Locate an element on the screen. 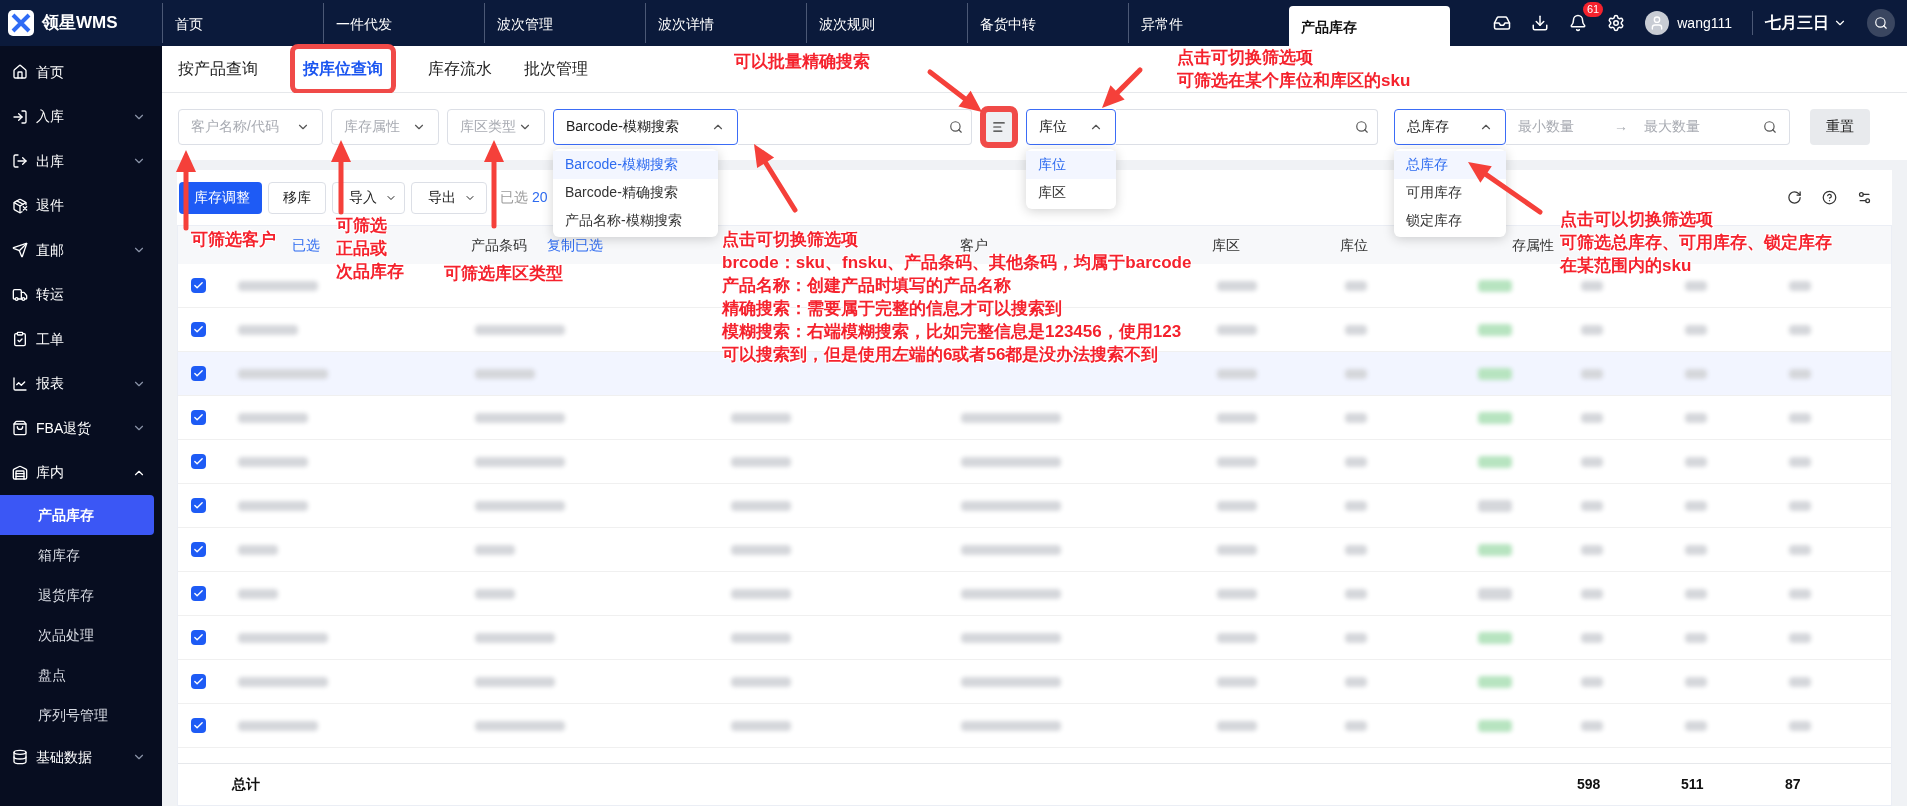 This screenshot has height=806, width=1907. header-link: 已选 is located at coordinates (306, 244).